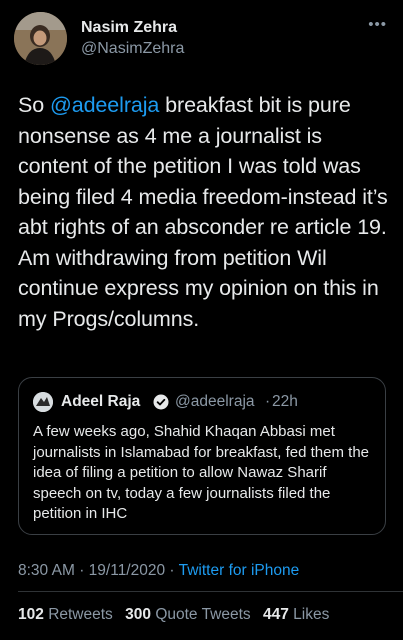  What do you see at coordinates (129, 28) in the screenshot?
I see `author-name: Nasim Zehra` at bounding box center [129, 28].